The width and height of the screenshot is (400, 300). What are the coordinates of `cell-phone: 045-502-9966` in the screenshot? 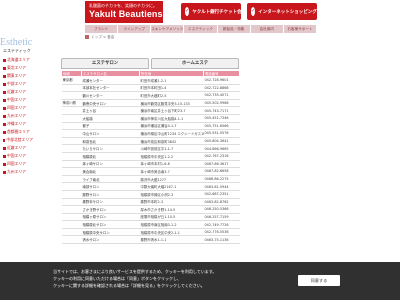 It's located at (221, 103).